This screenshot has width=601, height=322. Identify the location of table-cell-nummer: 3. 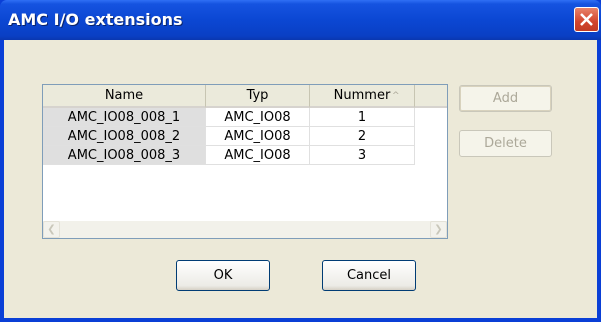
(362, 155).